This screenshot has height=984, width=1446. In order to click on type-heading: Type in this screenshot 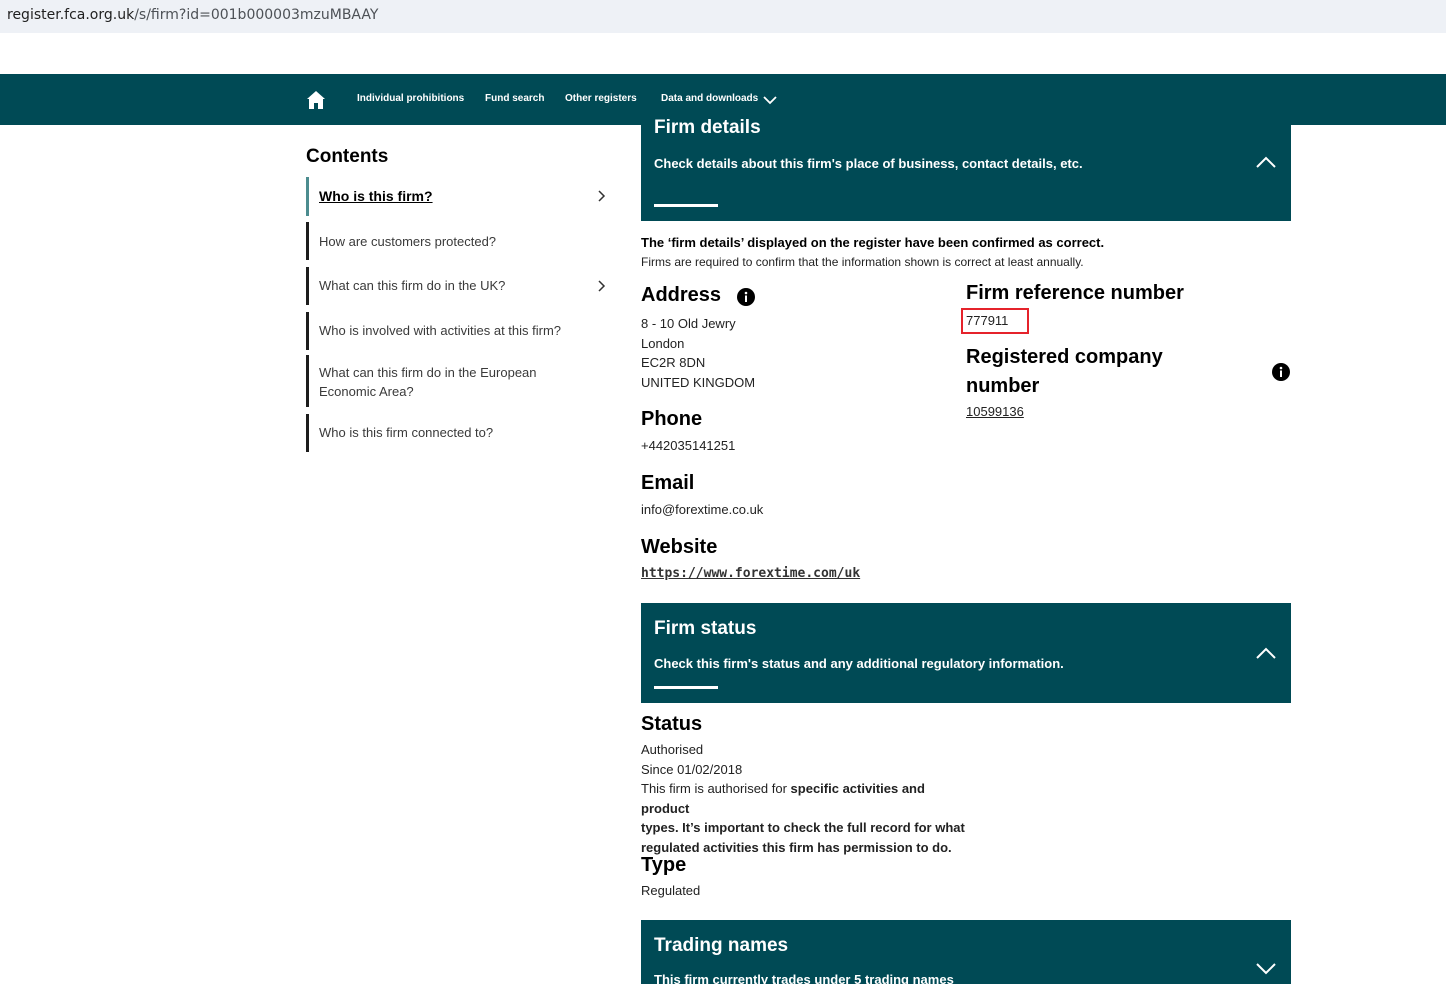, I will do `click(664, 865)`.